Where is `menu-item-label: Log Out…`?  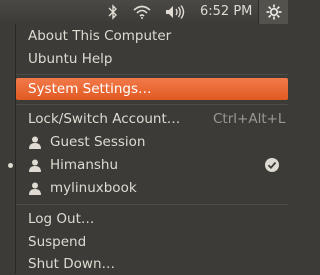
menu-item-label: Log Out… is located at coordinates (61, 219).